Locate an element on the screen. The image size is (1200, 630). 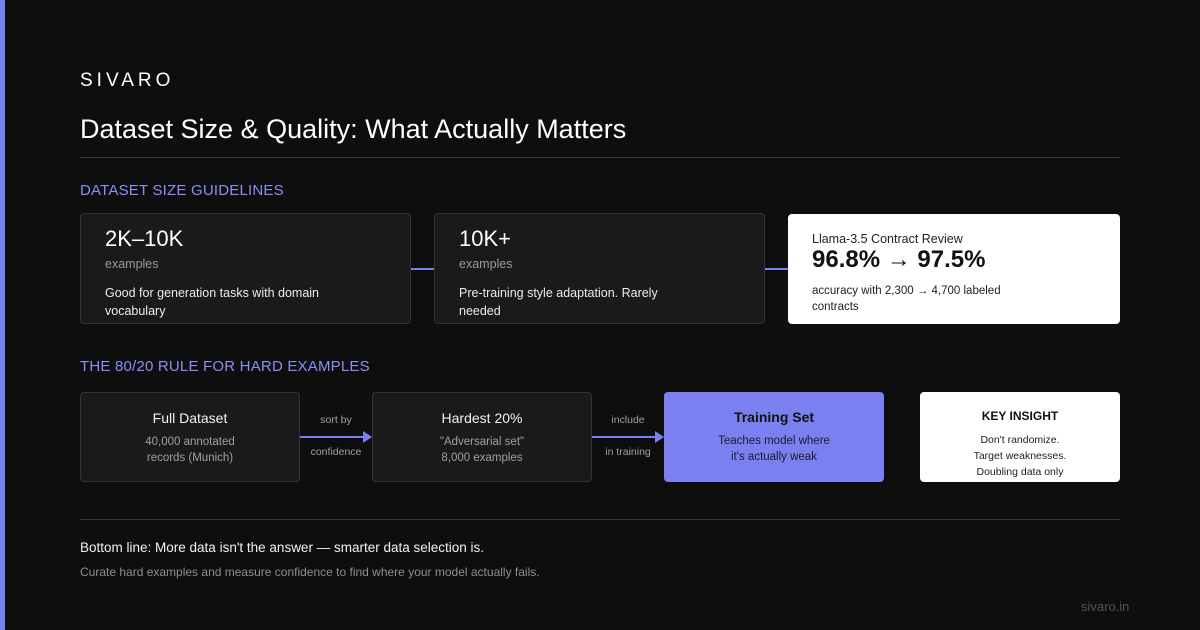
flow-step-subtext-line: records (Munich) is located at coordinates (190, 458).